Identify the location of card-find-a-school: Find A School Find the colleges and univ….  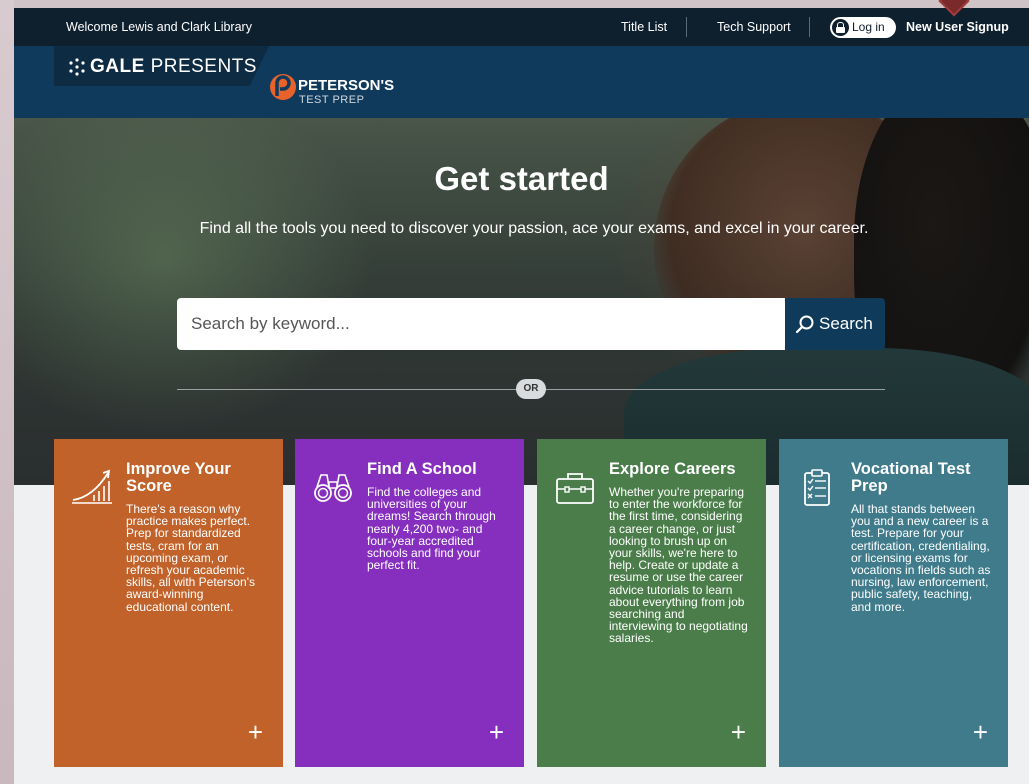
(409, 603).